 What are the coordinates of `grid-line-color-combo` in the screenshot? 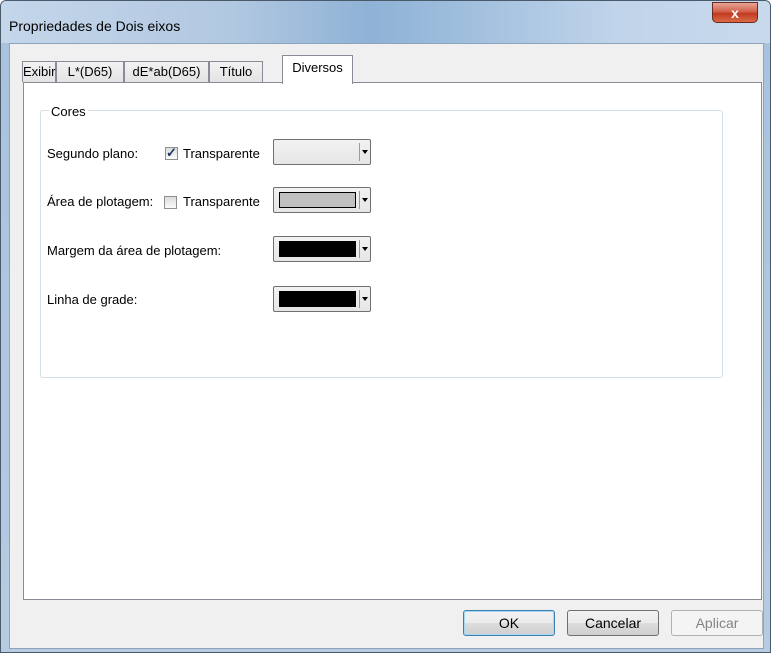 It's located at (322, 299).